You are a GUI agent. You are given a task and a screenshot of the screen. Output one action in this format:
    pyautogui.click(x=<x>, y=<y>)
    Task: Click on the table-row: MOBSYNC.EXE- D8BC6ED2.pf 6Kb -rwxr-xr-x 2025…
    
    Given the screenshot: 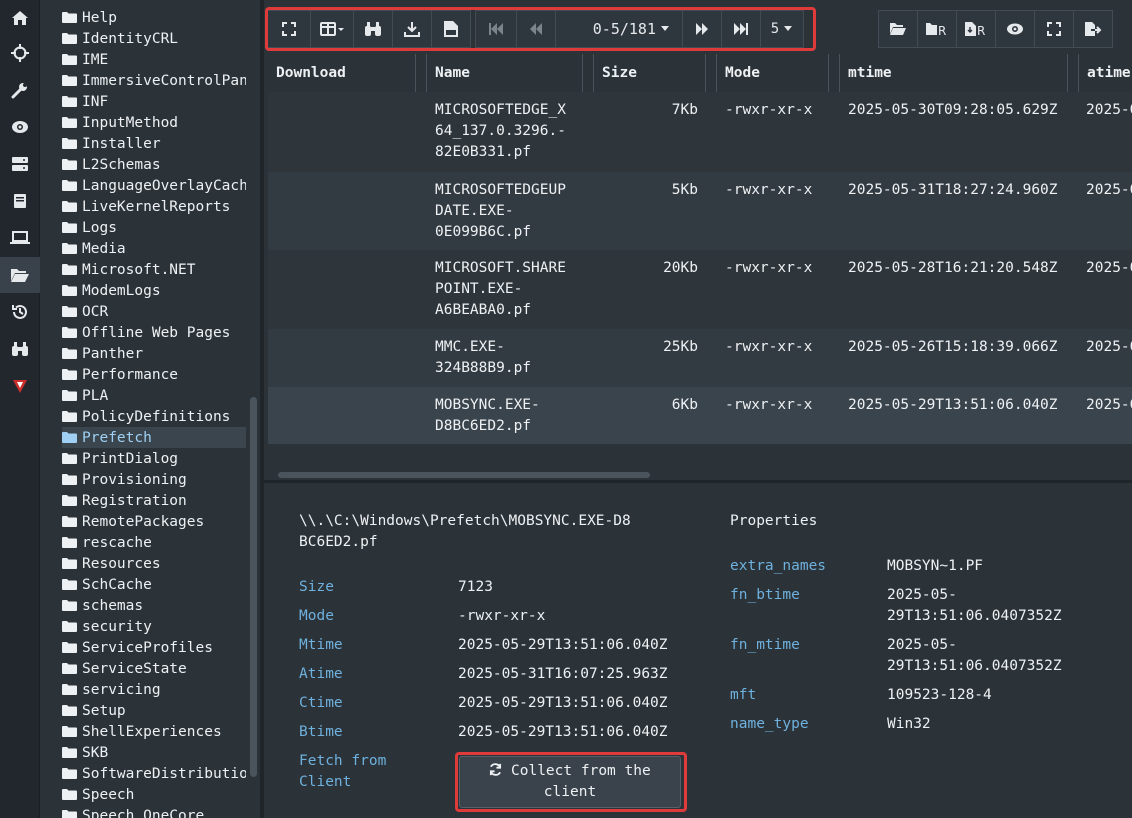 What is the action you would take?
    pyautogui.click(x=700, y=415)
    